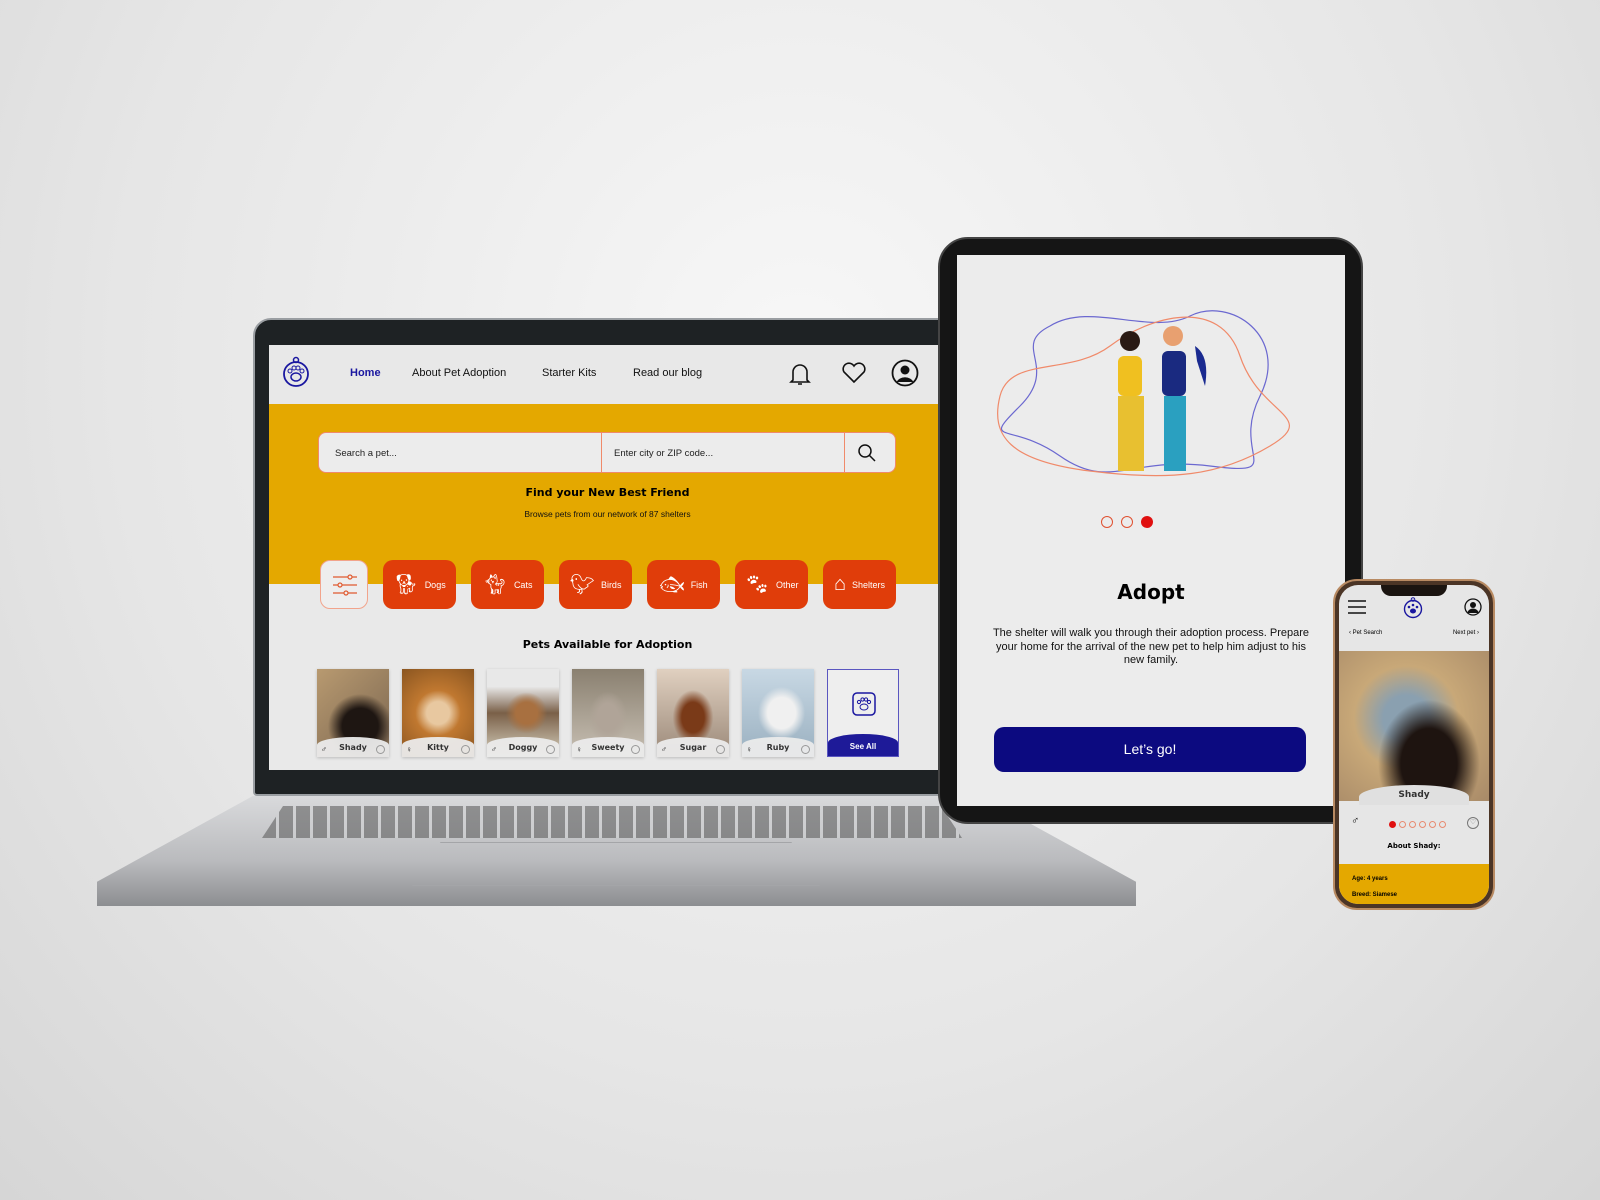  Describe the element at coordinates (672, 585) in the screenshot. I see `fishbowl-icon: 🐟︎` at that location.